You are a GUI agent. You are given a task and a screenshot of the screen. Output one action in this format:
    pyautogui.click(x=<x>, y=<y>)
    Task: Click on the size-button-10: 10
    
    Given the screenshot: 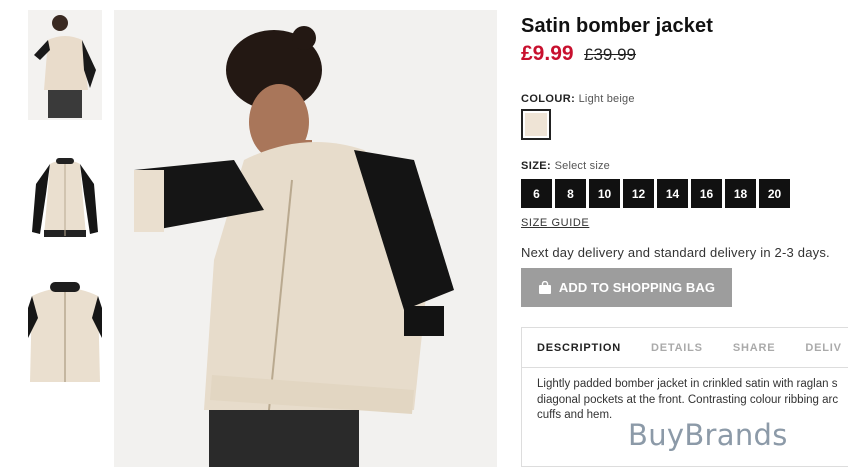 What is the action you would take?
    pyautogui.click(x=604, y=193)
    